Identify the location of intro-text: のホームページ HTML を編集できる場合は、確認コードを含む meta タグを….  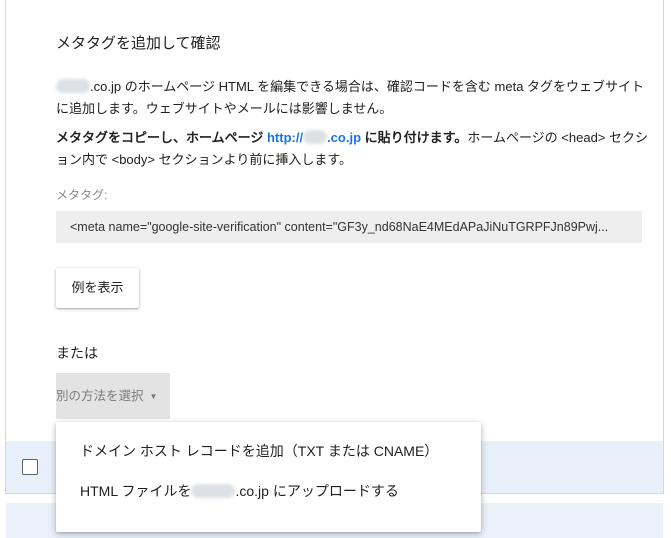
(350, 97).